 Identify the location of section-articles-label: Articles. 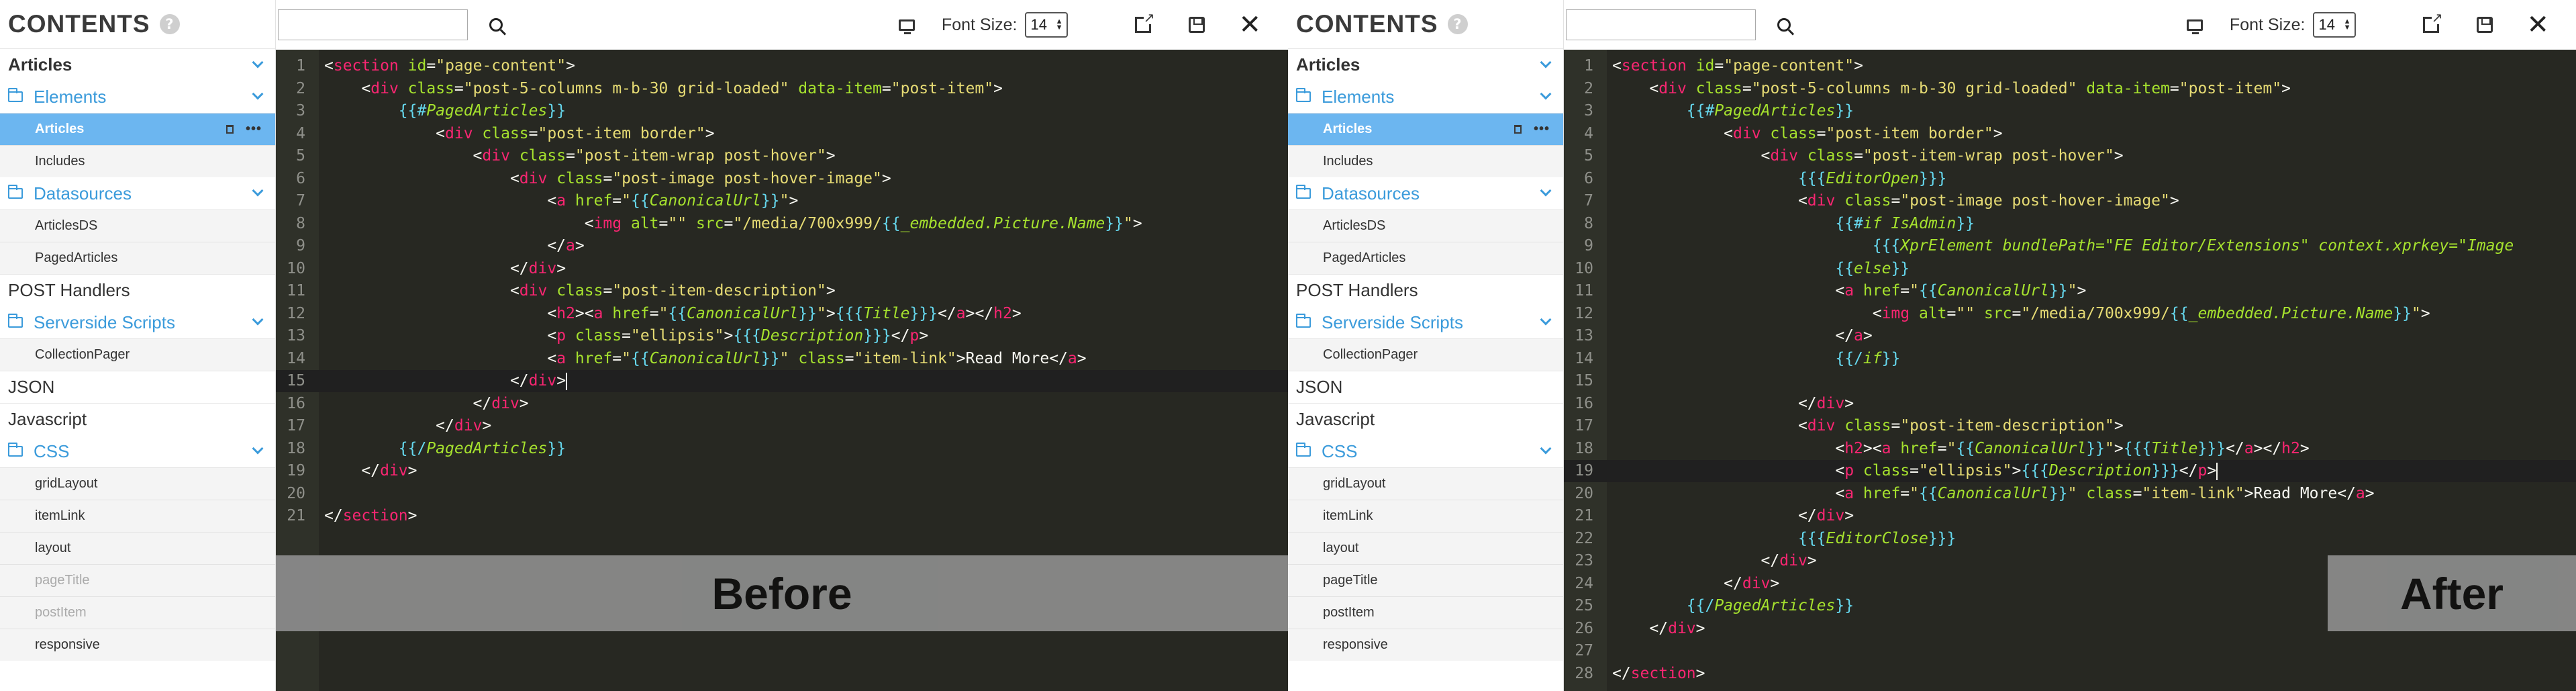
(1328, 64).